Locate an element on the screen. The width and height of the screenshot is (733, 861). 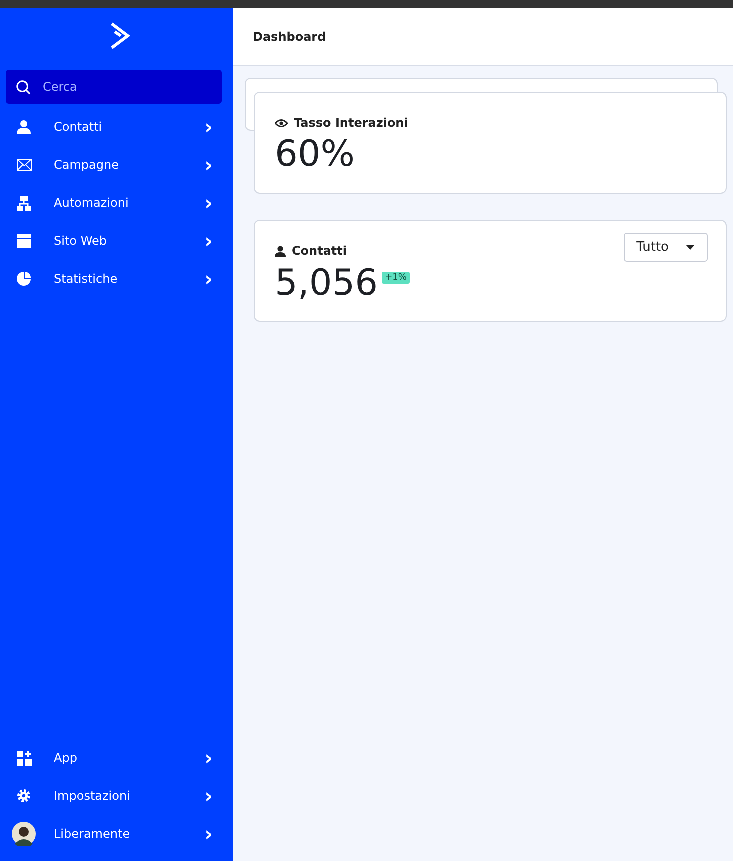
card-title: Contatti is located at coordinates (320, 251).